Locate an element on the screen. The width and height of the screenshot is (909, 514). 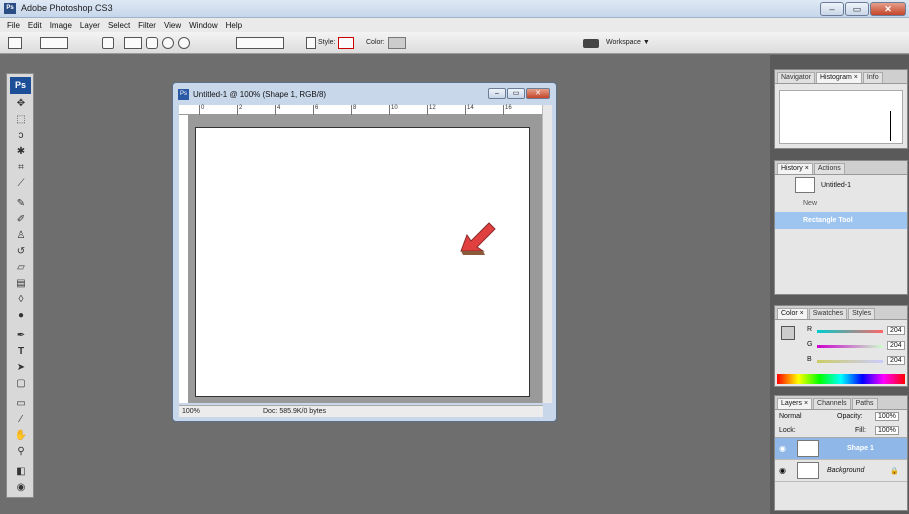
marquee-tool-icon: ⬚ is located at coordinates (21, 120).